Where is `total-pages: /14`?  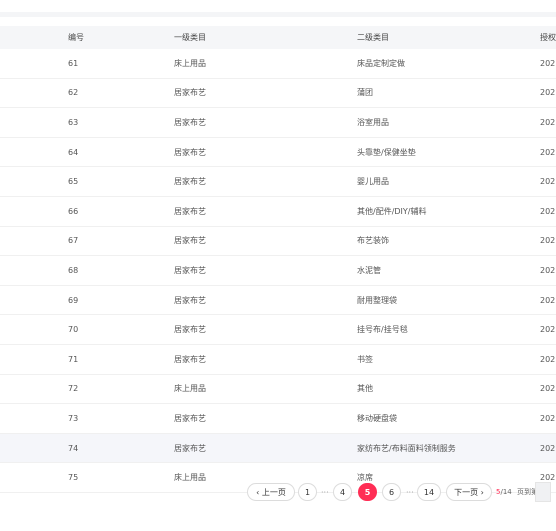 total-pages: /14 is located at coordinates (506, 492).